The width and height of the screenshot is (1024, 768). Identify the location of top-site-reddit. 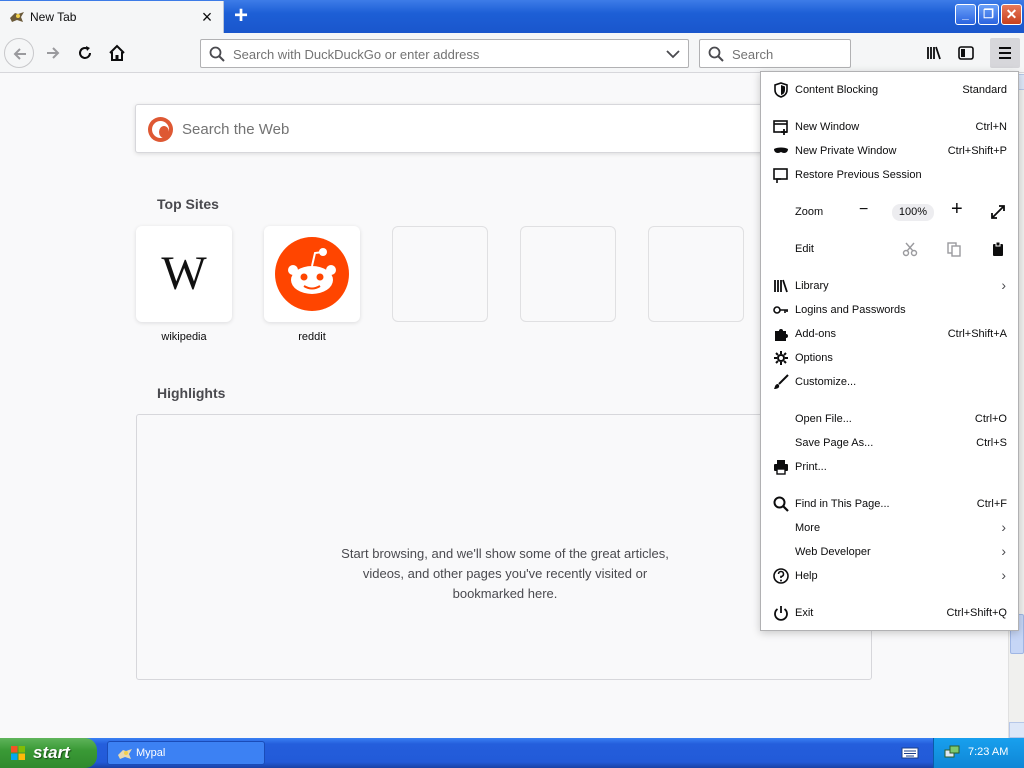
(312, 274).